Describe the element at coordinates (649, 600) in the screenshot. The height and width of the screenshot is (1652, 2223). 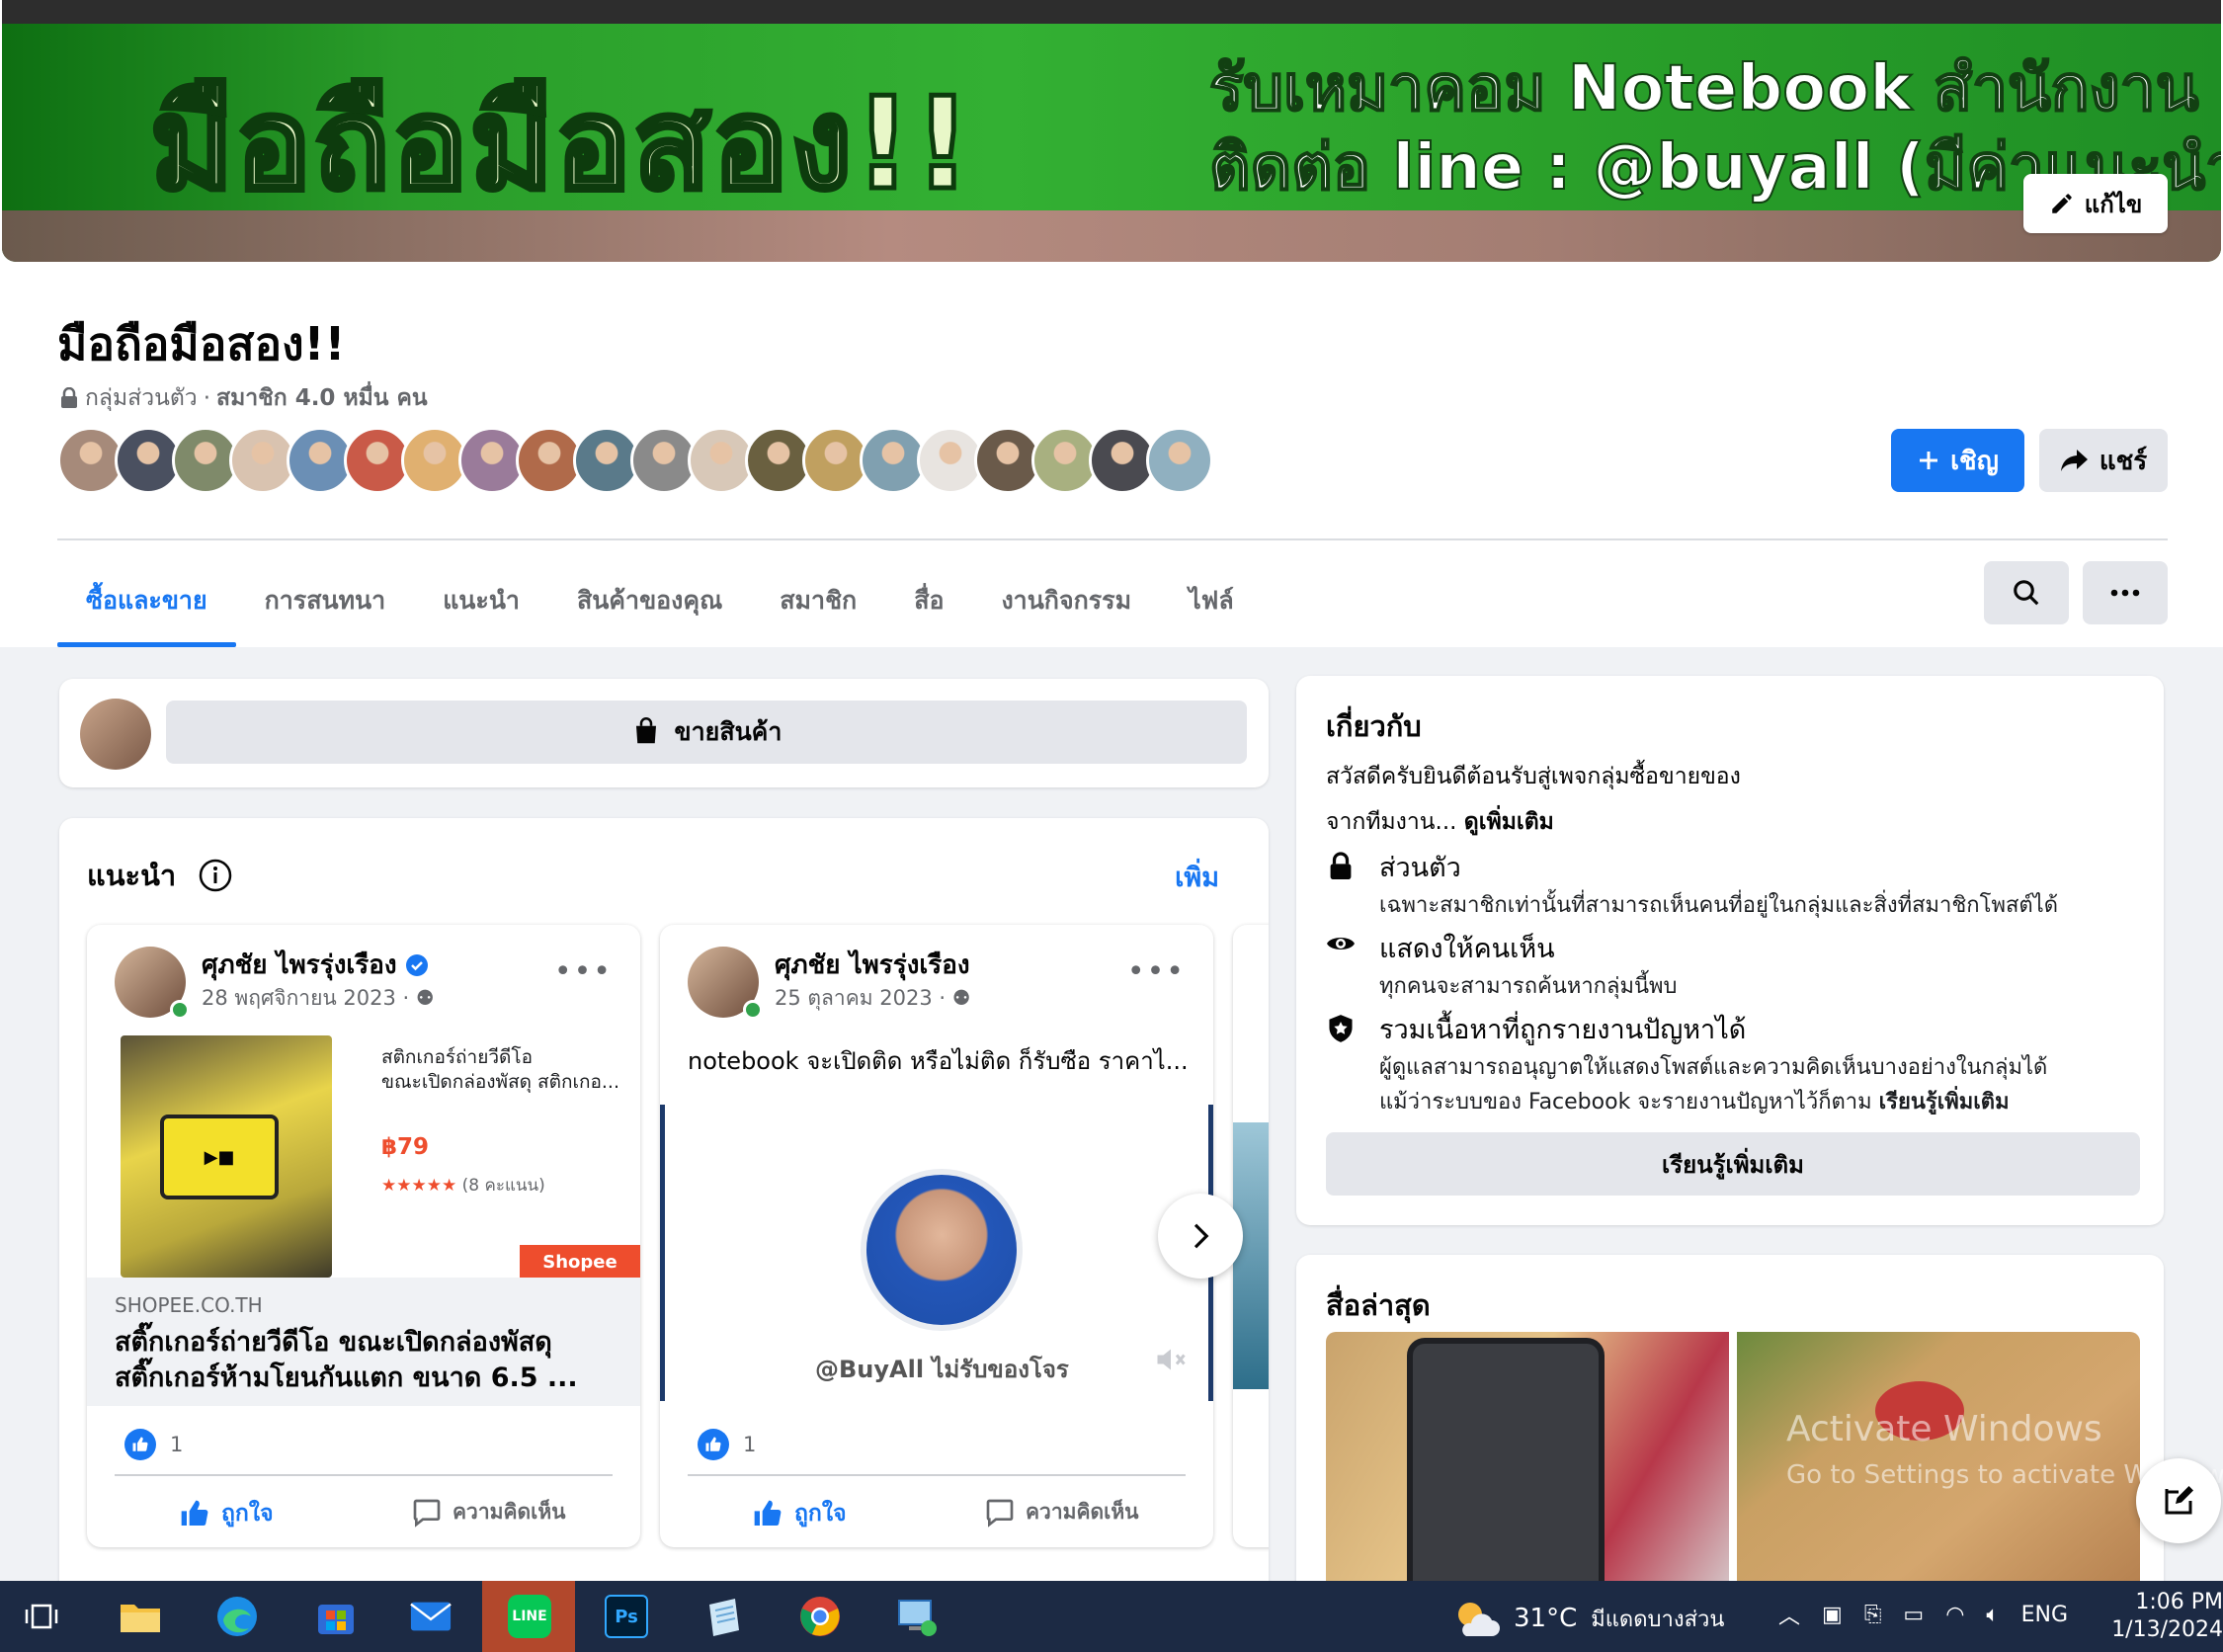
I see `tab-3: สินค้าของคุณ` at that location.